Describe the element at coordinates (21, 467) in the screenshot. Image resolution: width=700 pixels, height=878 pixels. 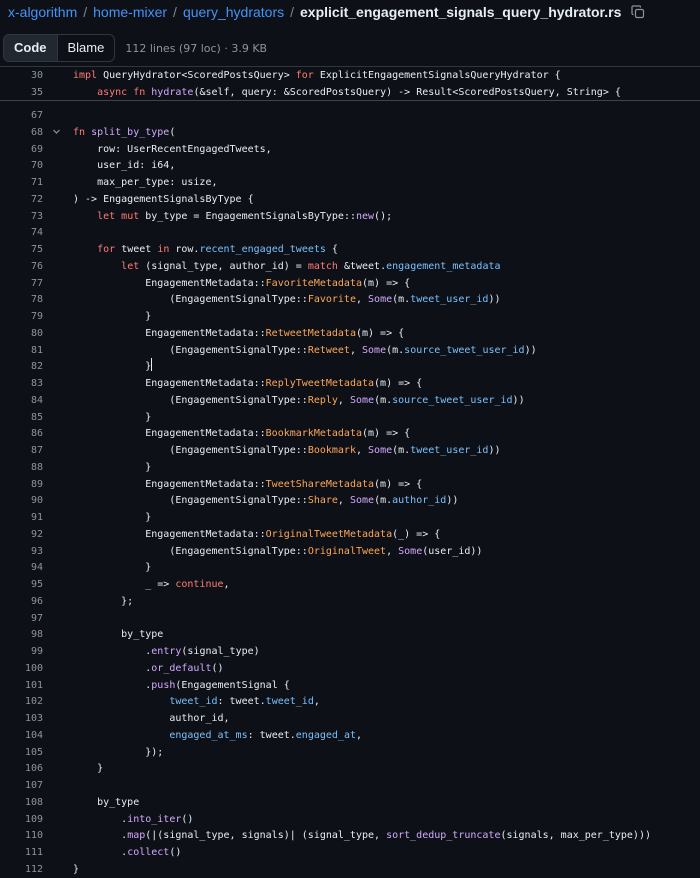
I see `line-number: 88` at that location.